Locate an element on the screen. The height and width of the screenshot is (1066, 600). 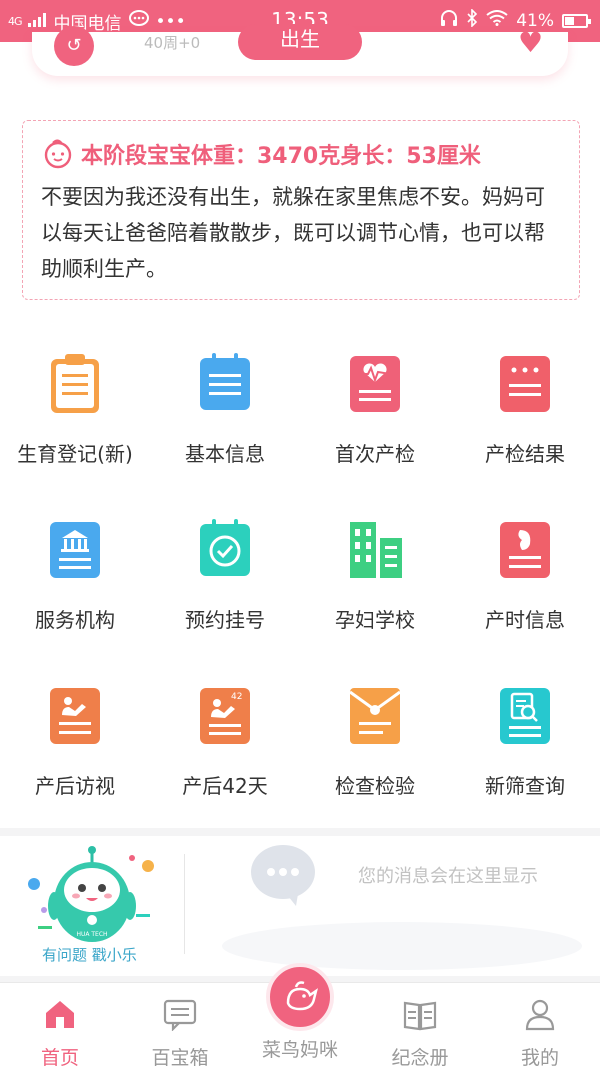
postpartum-42-icon: 42 is located at coordinates (225, 715).